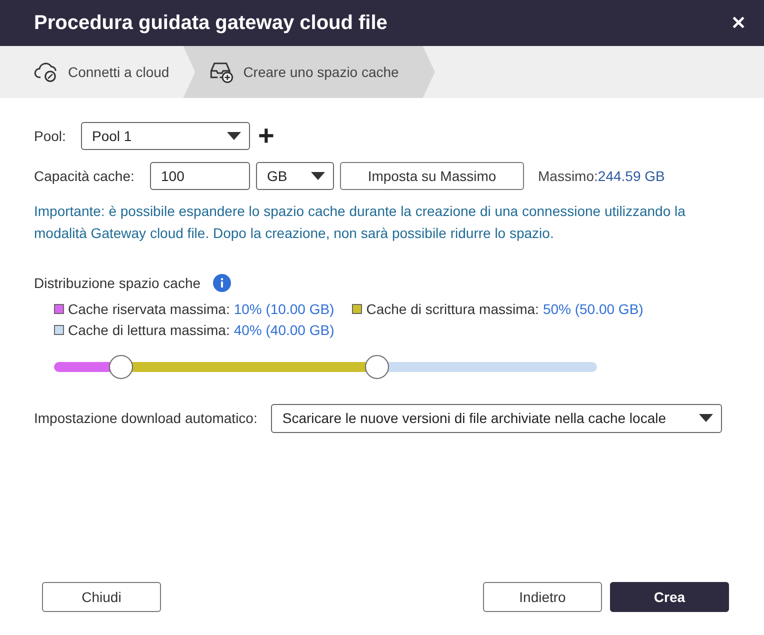 This screenshot has height=635, width=764. I want to click on window-title: Procedura guidata gateway cloud file, so click(211, 23).